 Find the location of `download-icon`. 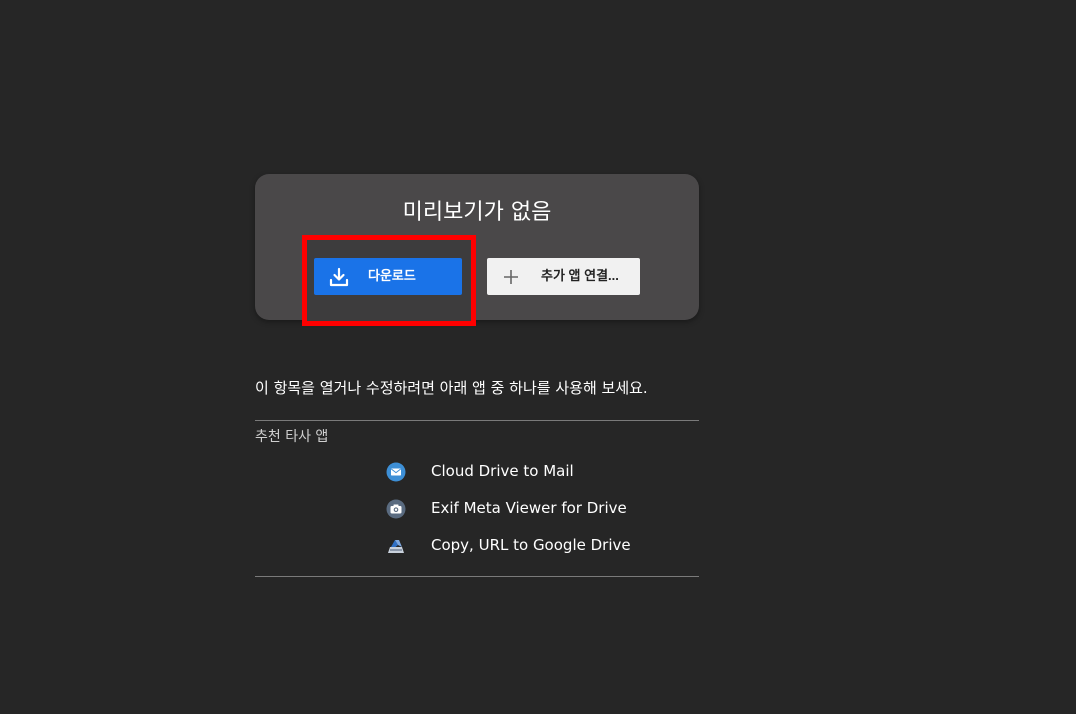

download-icon is located at coordinates (339, 277).